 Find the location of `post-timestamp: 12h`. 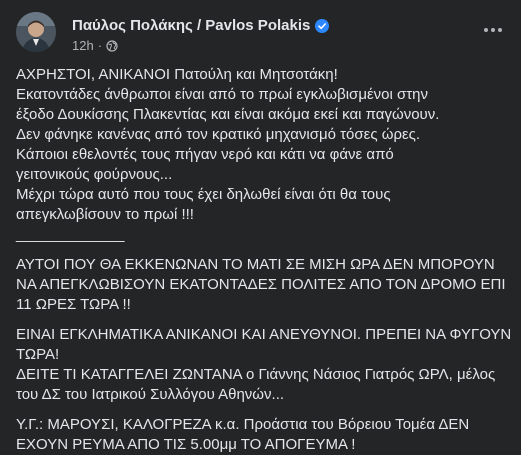

post-timestamp: 12h is located at coordinates (83, 45).